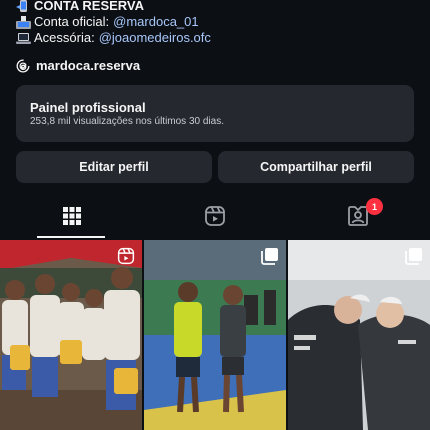 The image size is (430, 430). I want to click on tab-posts-grid, so click(71, 218).